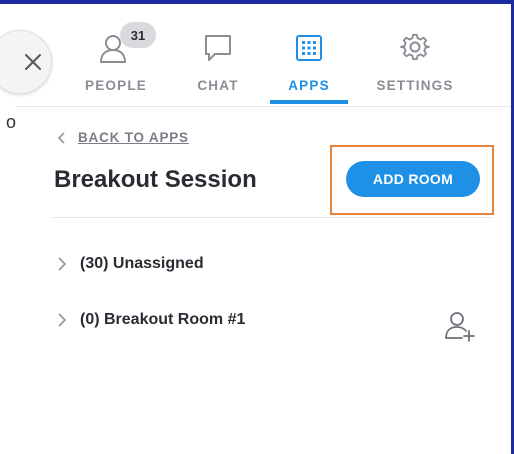 Image resolution: width=514 pixels, height=454 pixels. I want to click on room-row-unassigned: (30) Unassigned, so click(131, 264).